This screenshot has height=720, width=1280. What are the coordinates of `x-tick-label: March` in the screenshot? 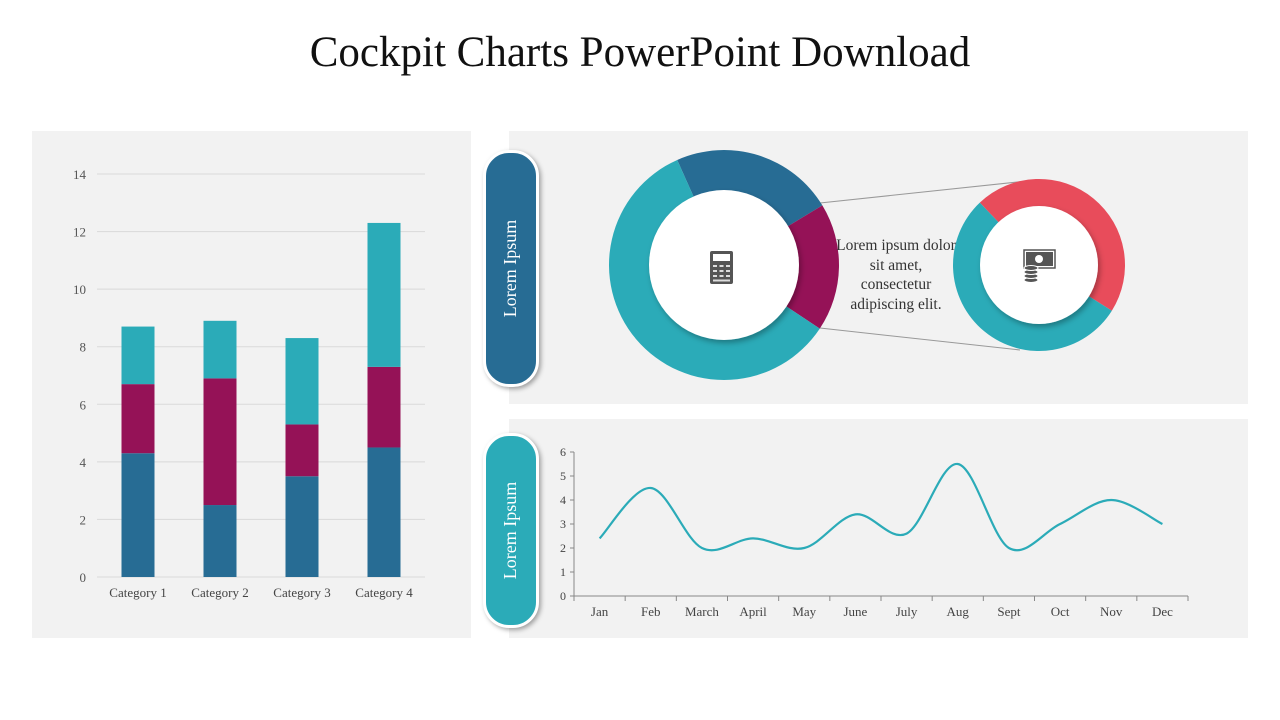 It's located at (702, 611).